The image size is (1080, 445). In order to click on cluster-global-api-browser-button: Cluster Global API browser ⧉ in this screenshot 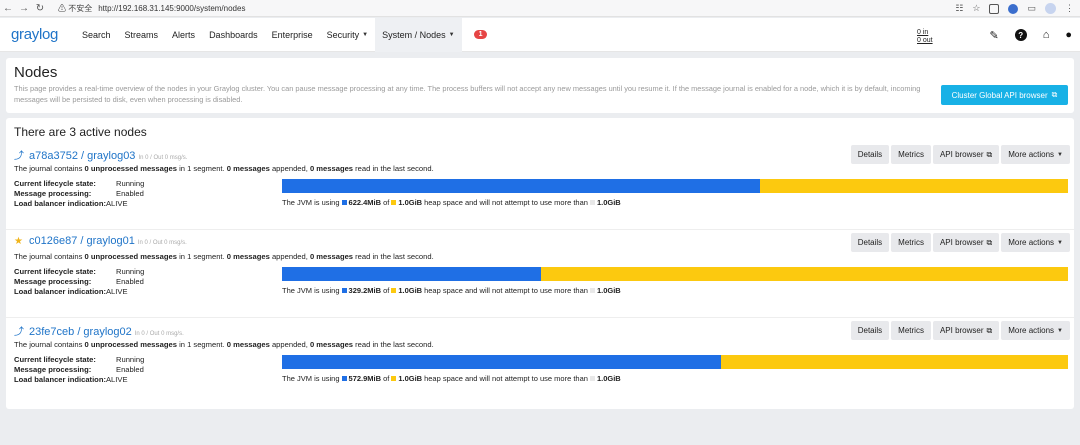, I will do `click(1004, 95)`.